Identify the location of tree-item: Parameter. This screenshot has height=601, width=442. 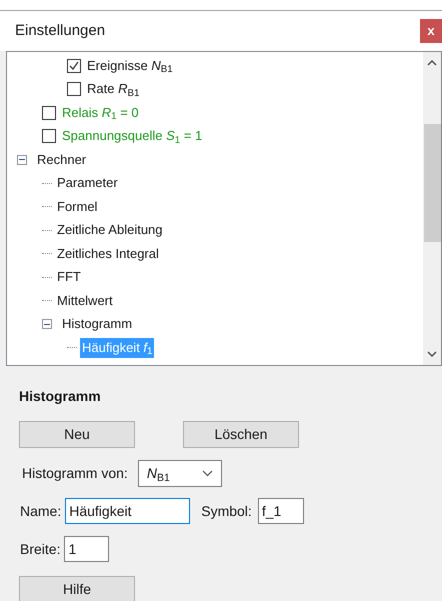
(87, 183).